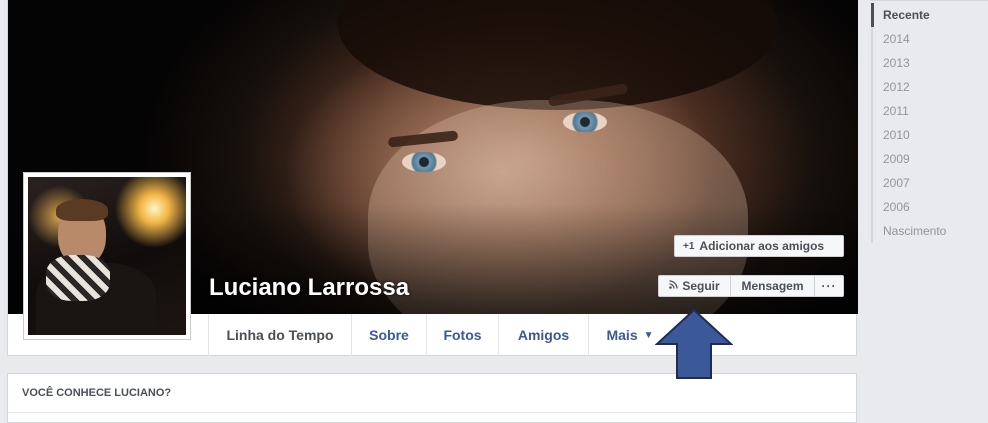  I want to click on more-options-icon: ···, so click(829, 286).